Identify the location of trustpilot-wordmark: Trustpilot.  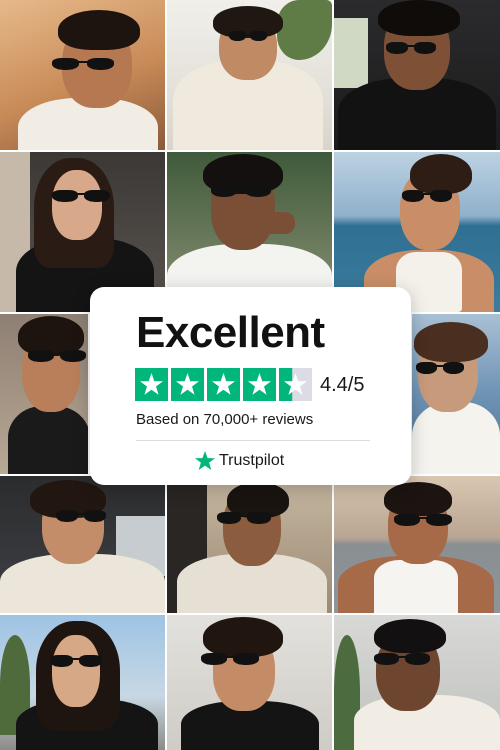
(252, 460).